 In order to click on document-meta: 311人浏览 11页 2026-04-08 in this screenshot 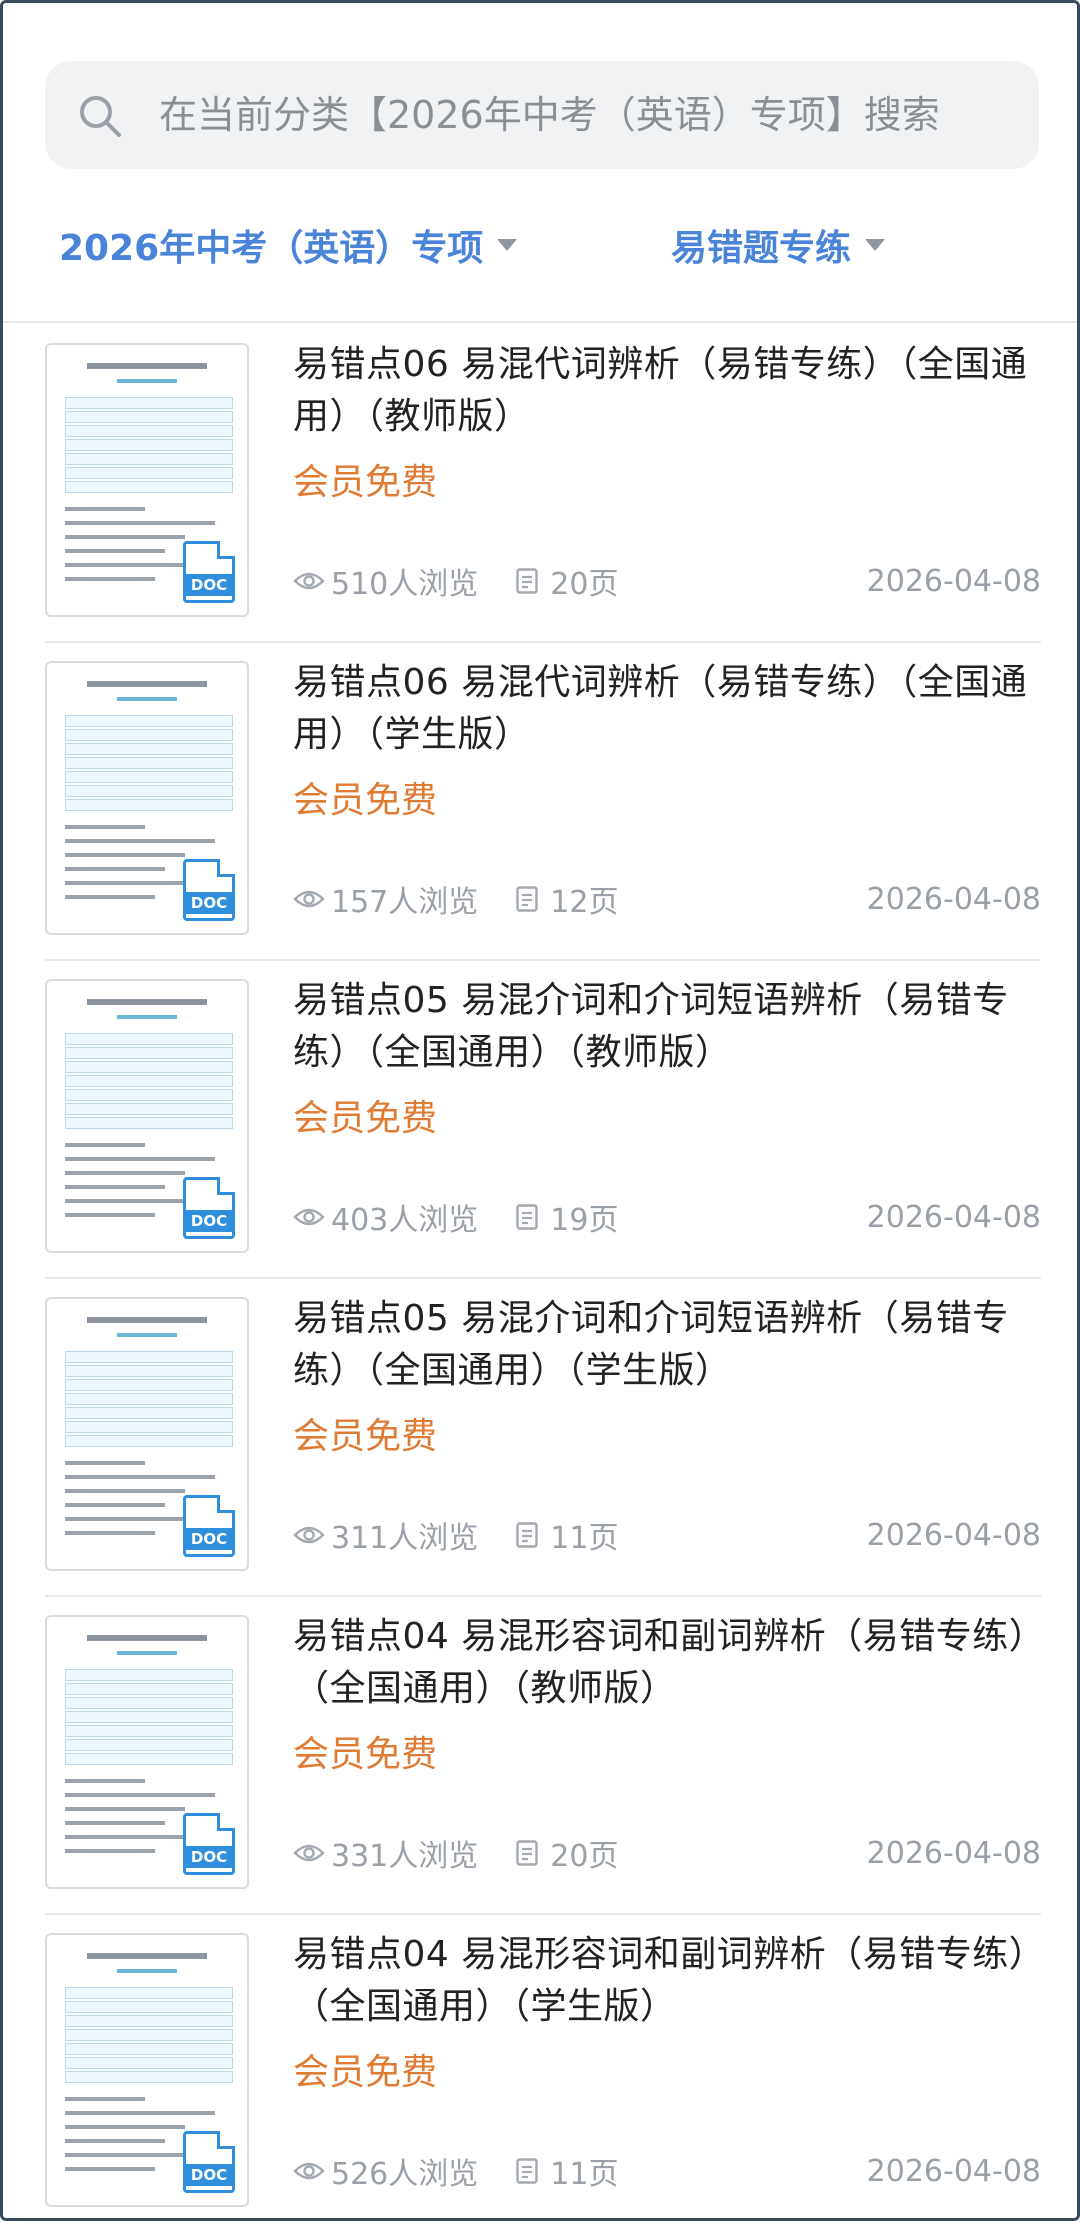, I will do `click(667, 1535)`.